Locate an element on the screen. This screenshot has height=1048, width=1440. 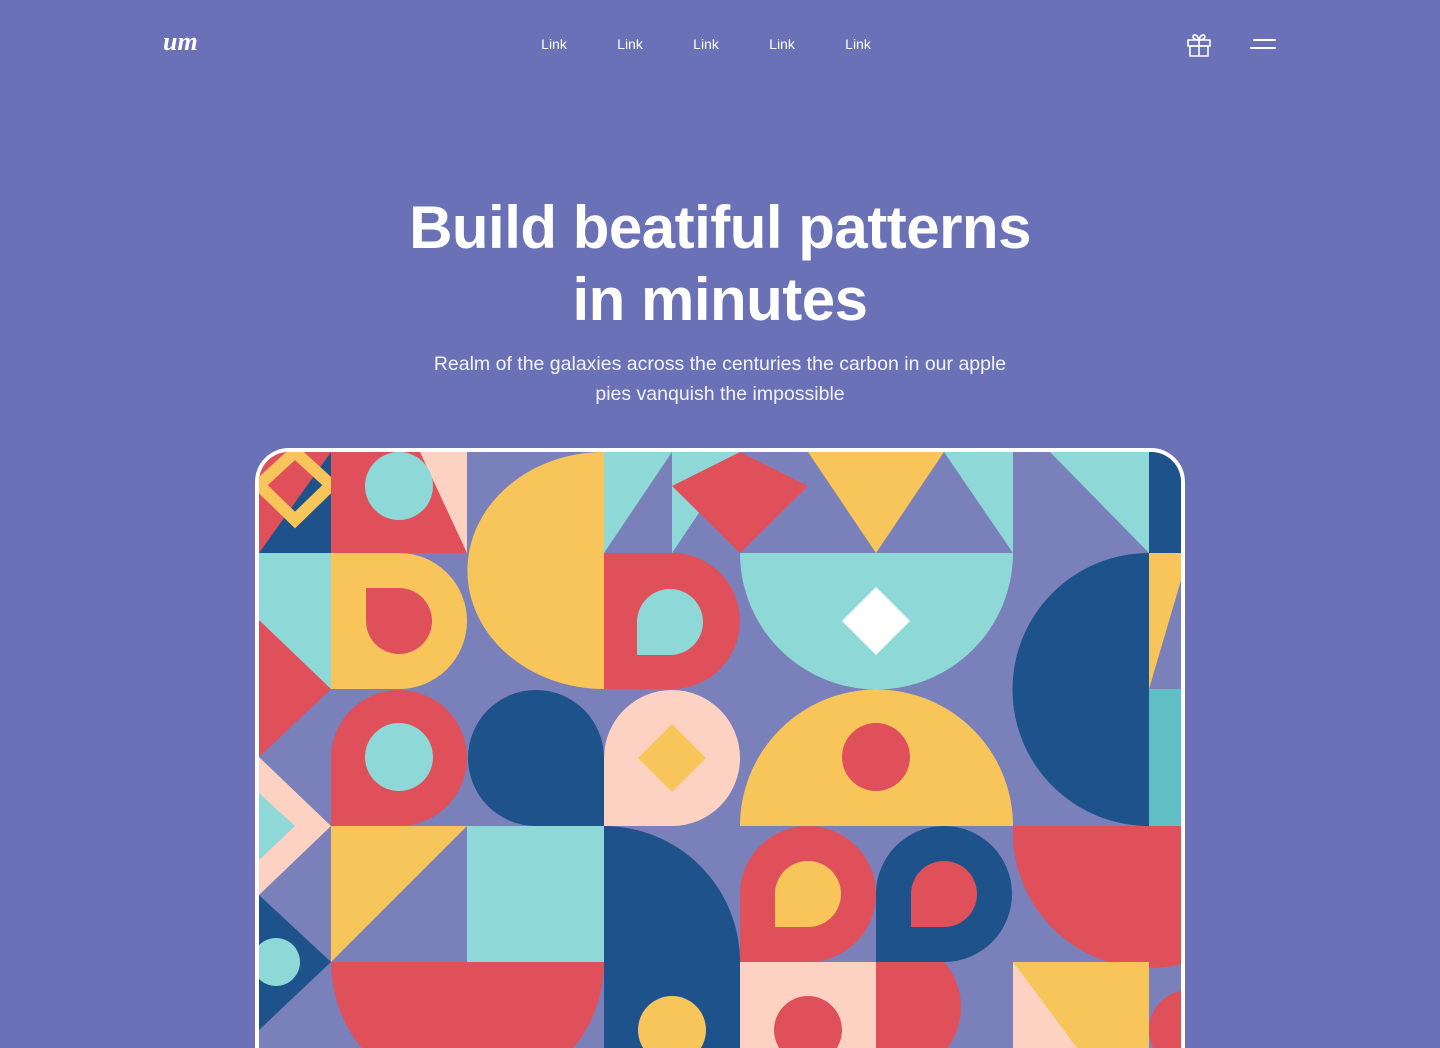
gift-icon is located at coordinates (1199, 45).